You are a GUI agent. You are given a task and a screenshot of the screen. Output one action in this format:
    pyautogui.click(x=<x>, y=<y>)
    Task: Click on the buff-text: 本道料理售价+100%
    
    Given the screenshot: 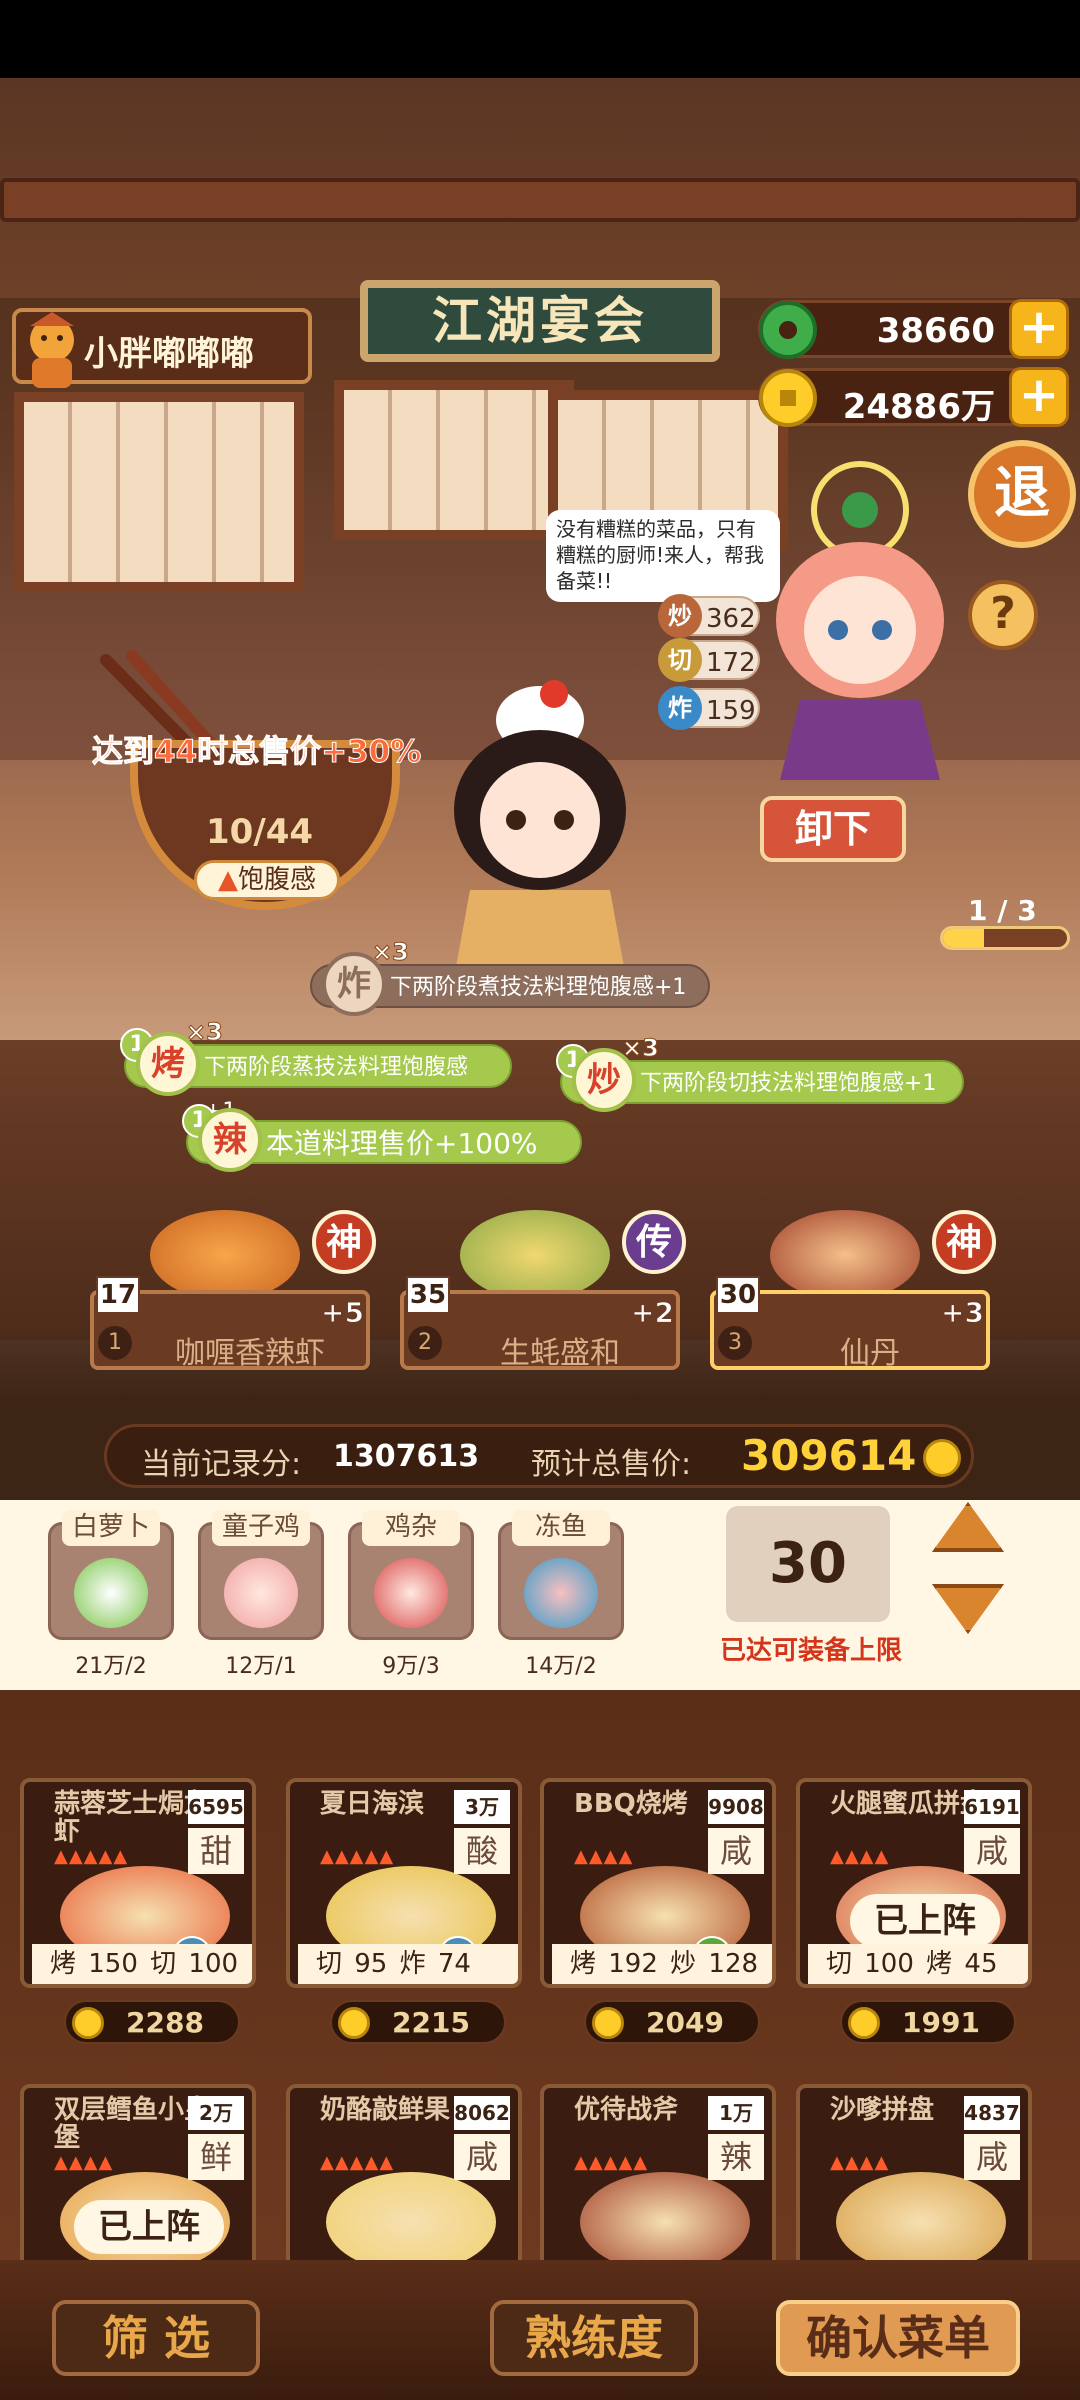 What is the action you would take?
    pyautogui.click(x=402, y=1143)
    